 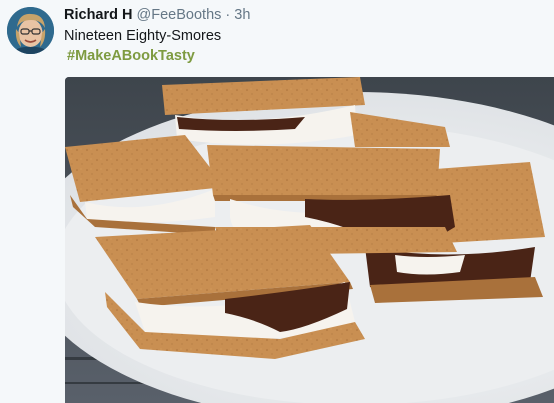 What do you see at coordinates (143, 36) in the screenshot?
I see `tweet-text: Nineteen Eighty-Smores` at bounding box center [143, 36].